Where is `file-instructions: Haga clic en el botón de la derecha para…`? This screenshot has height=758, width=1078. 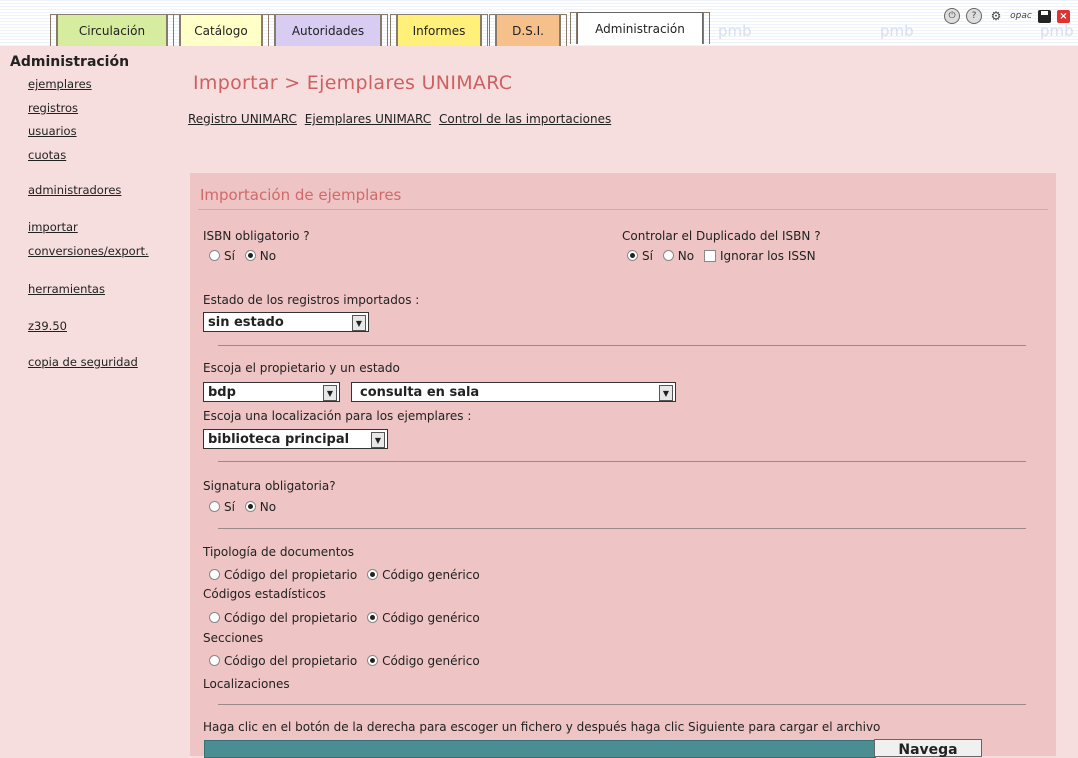
file-instructions: Haga clic en el botón de la derecha para… is located at coordinates (542, 727).